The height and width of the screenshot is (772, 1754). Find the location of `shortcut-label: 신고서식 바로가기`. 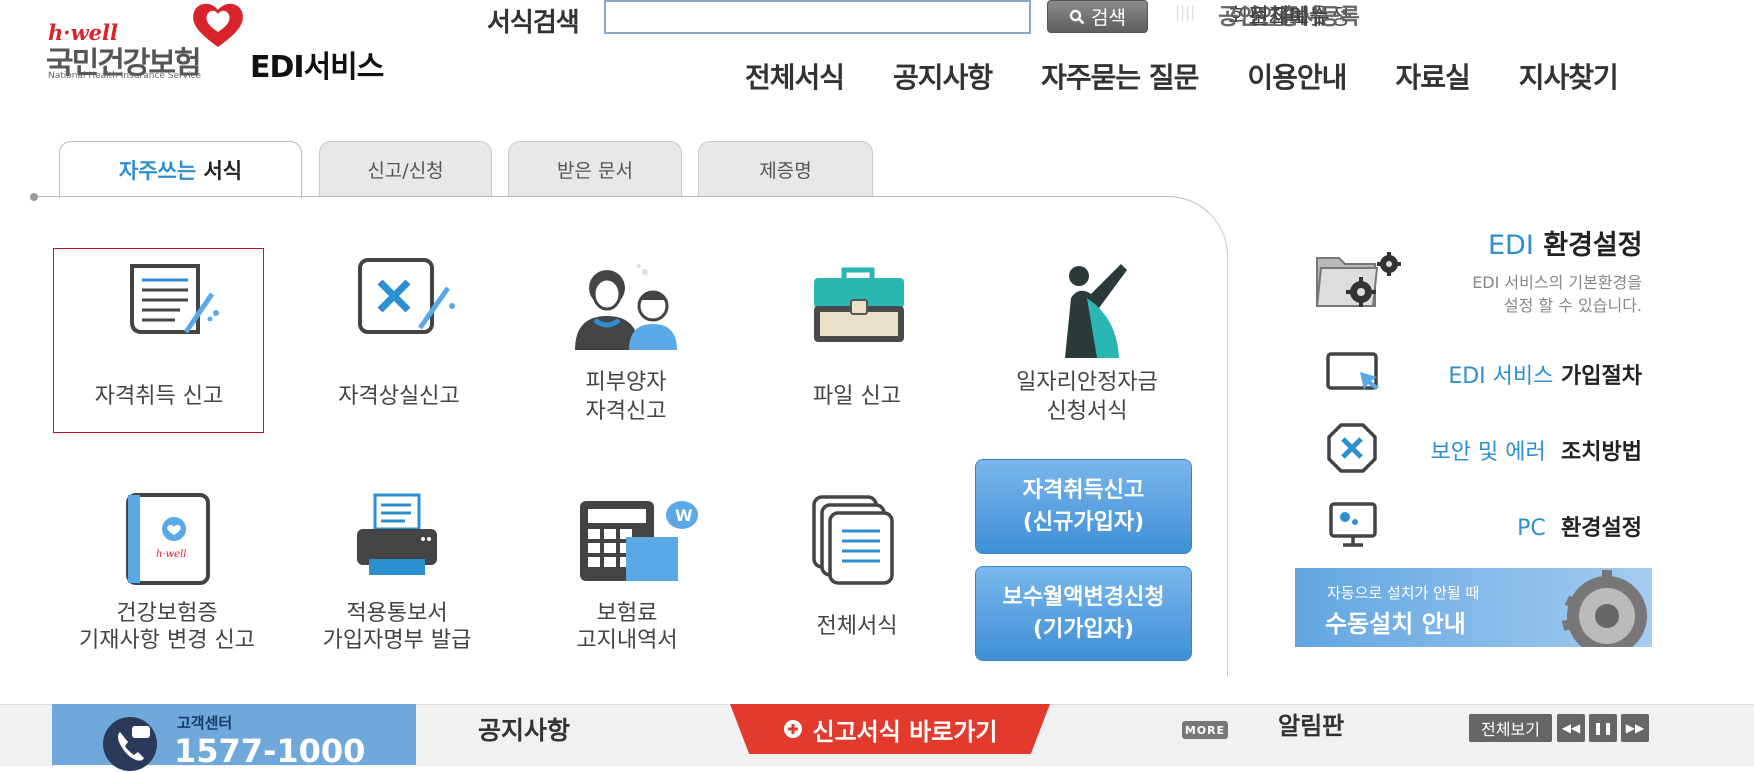

shortcut-label: 신고서식 바로가기 is located at coordinates (905, 731).